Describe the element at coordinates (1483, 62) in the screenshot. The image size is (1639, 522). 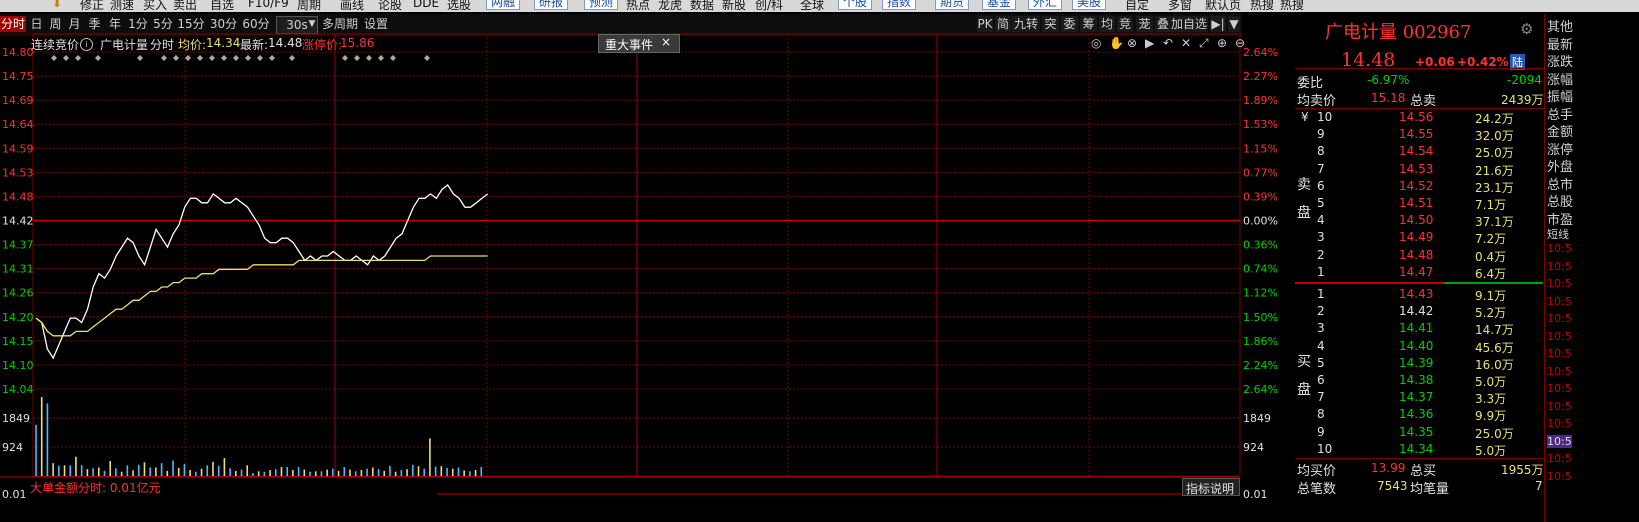
I see `price-change-pct: +0.42%` at that location.